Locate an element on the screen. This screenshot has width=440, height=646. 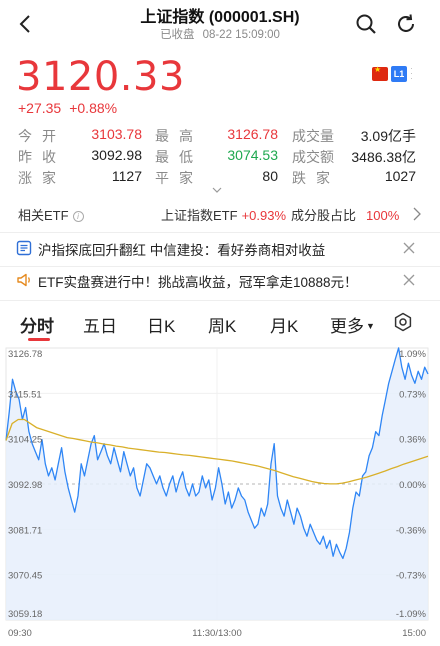
stat-value: 1127 is located at coordinates (126, 176).